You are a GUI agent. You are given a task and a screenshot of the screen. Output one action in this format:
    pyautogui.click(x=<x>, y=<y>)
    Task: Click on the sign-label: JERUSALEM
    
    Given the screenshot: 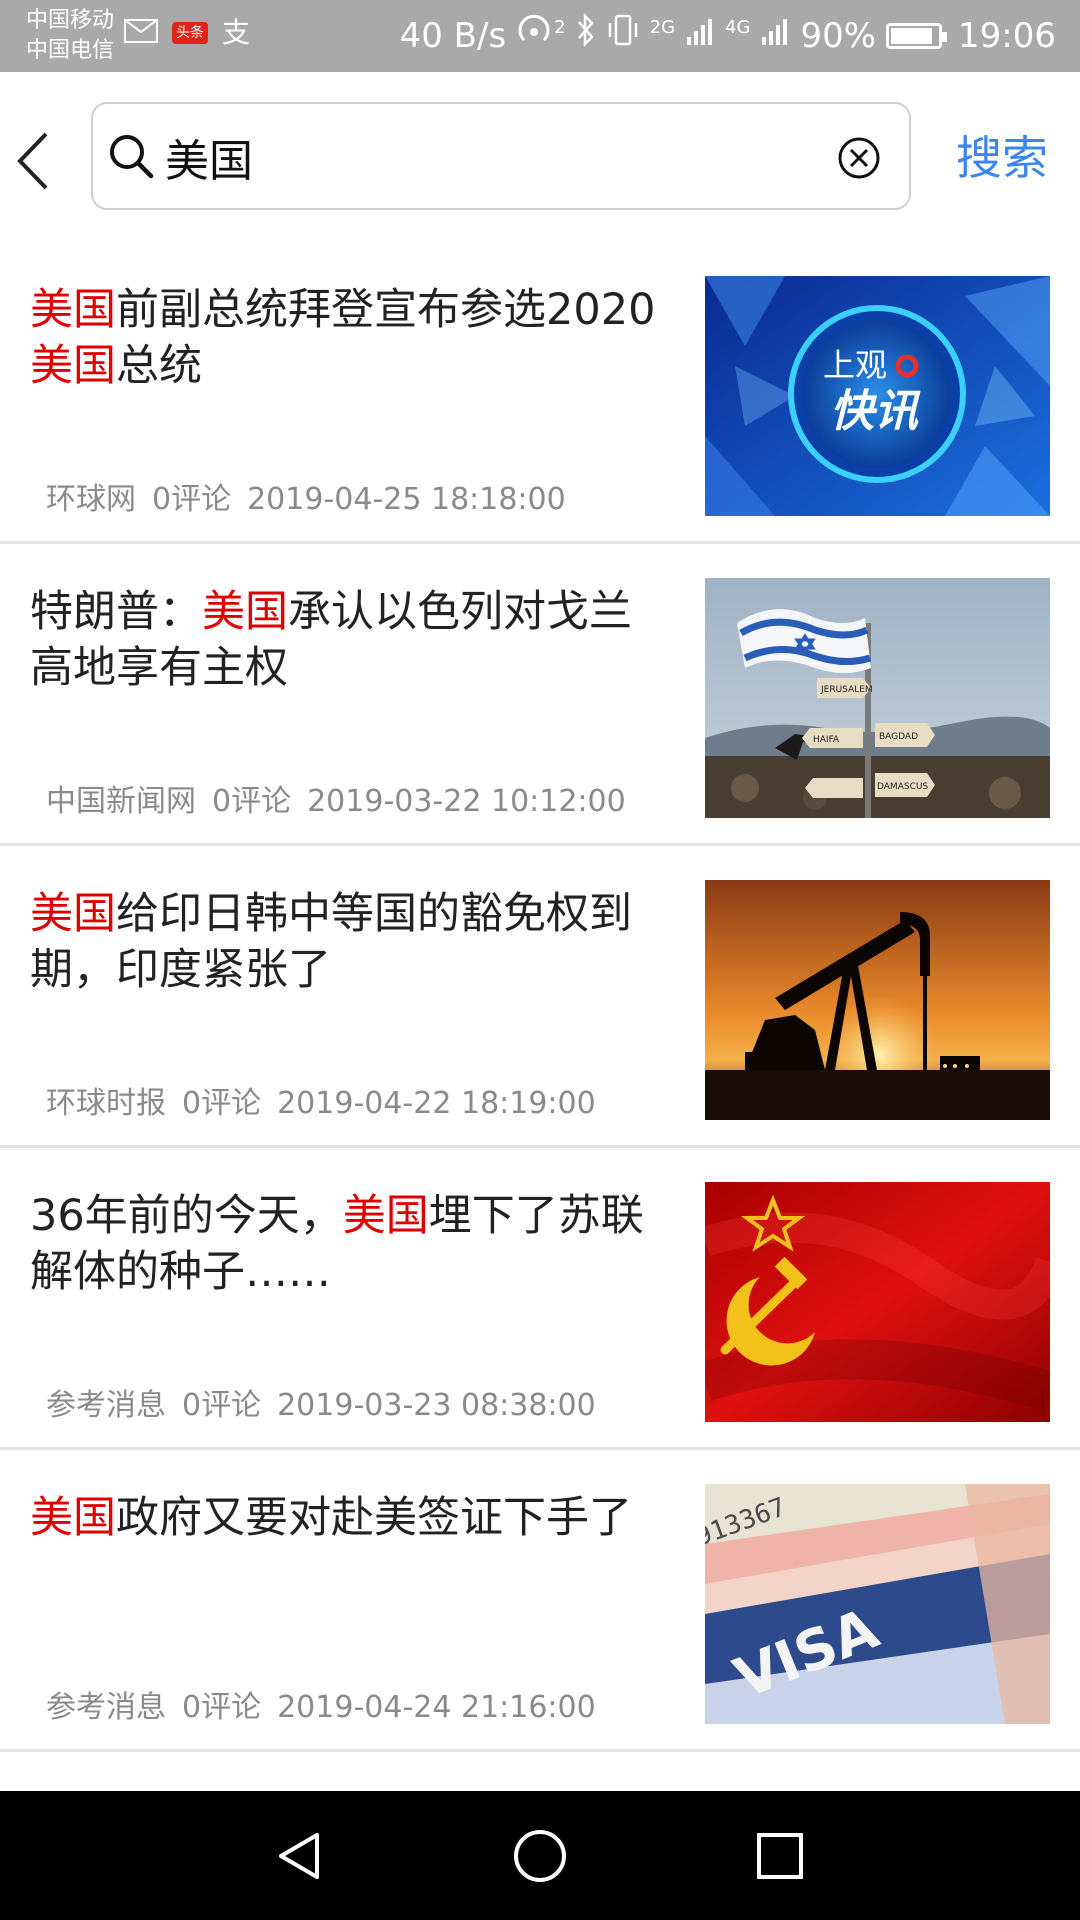 What is the action you would take?
    pyautogui.click(x=846, y=690)
    